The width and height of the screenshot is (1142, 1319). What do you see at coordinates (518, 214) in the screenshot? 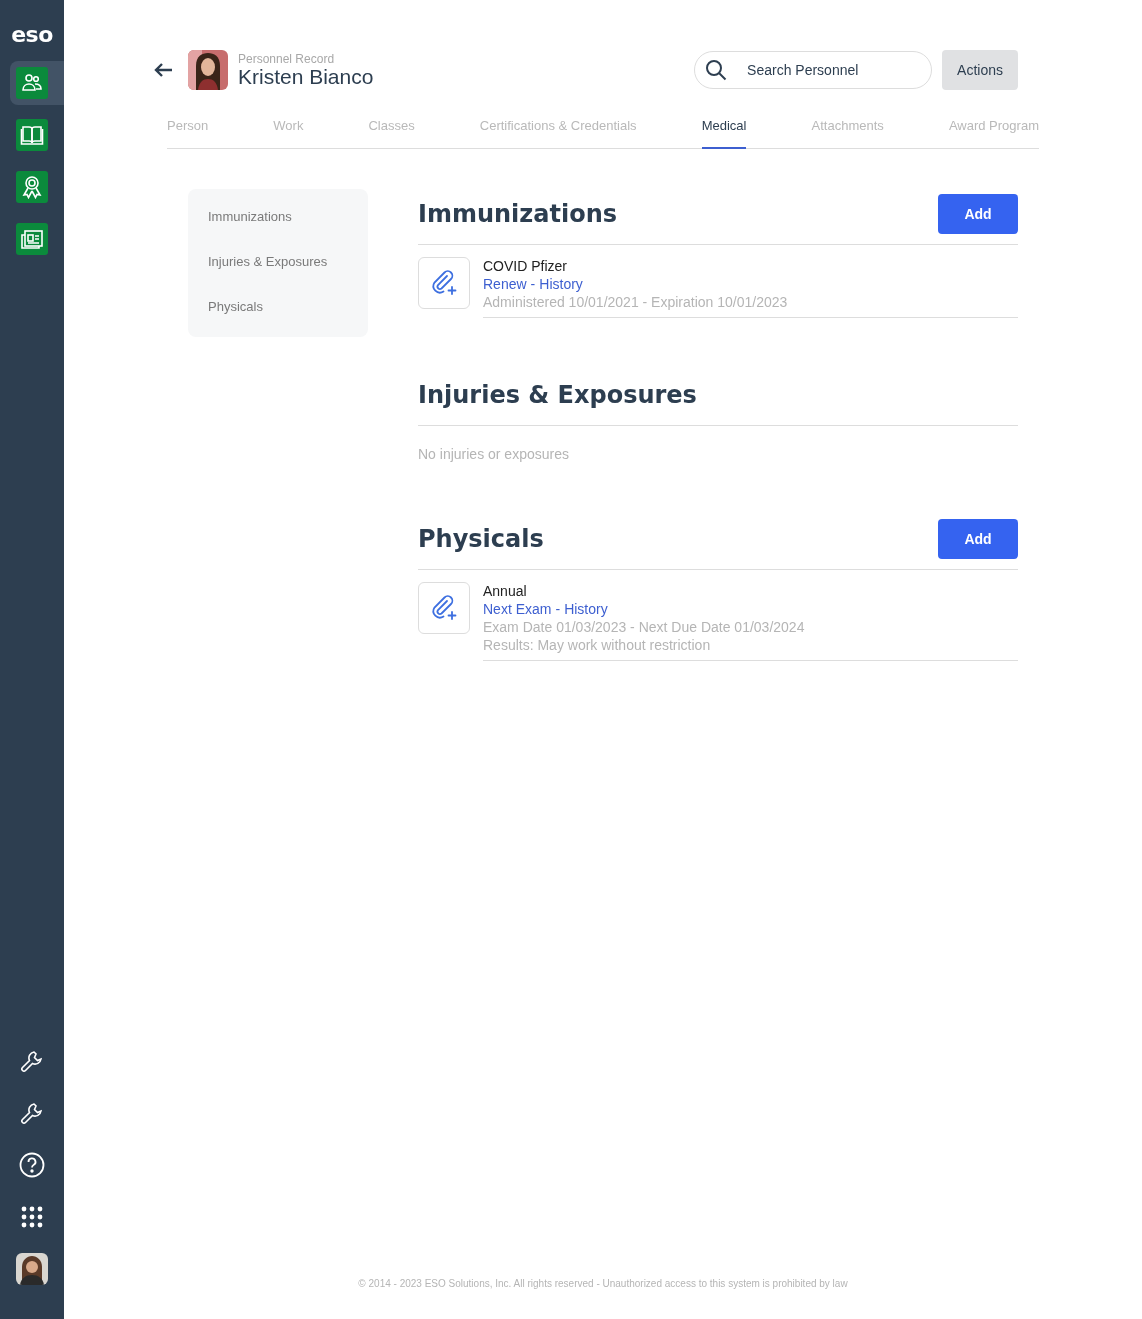
I see `section-title: Immunizations` at bounding box center [518, 214].